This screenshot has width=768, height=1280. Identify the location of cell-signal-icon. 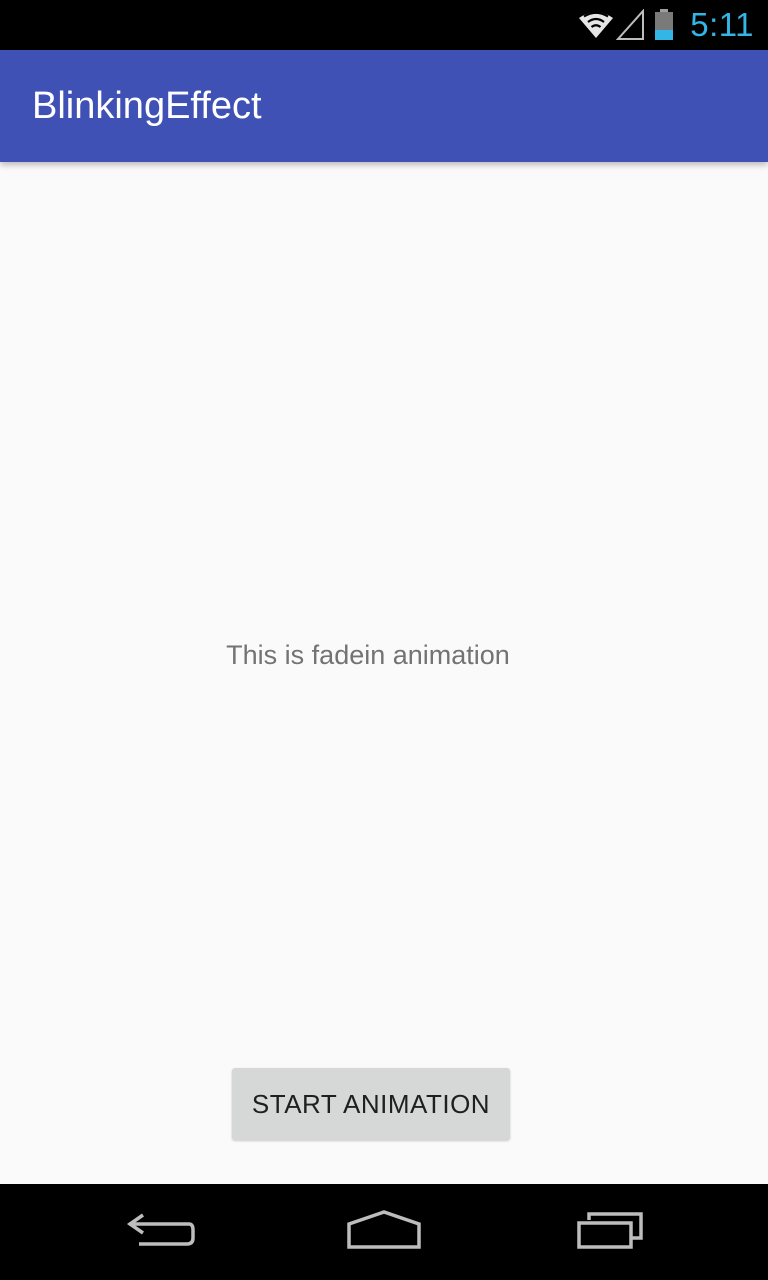
(631, 25).